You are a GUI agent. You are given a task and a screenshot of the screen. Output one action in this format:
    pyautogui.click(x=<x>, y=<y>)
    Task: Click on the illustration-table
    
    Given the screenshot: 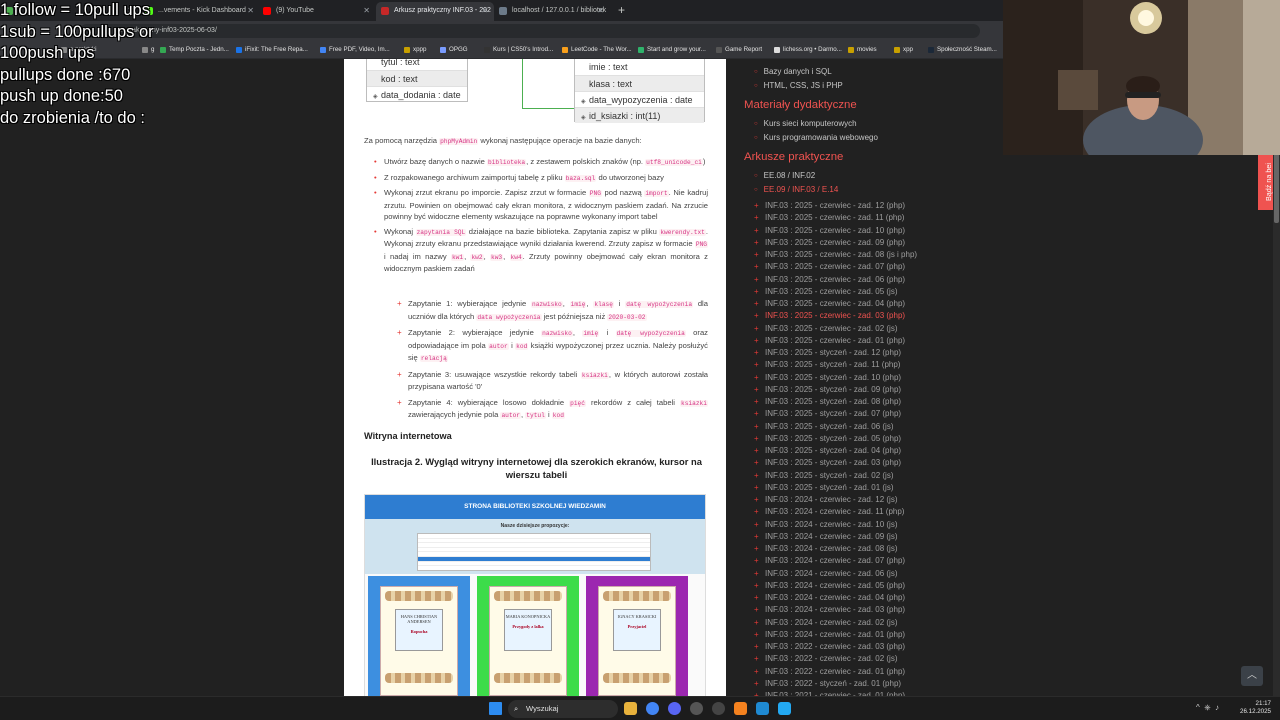 What is the action you would take?
    pyautogui.click(x=534, y=552)
    